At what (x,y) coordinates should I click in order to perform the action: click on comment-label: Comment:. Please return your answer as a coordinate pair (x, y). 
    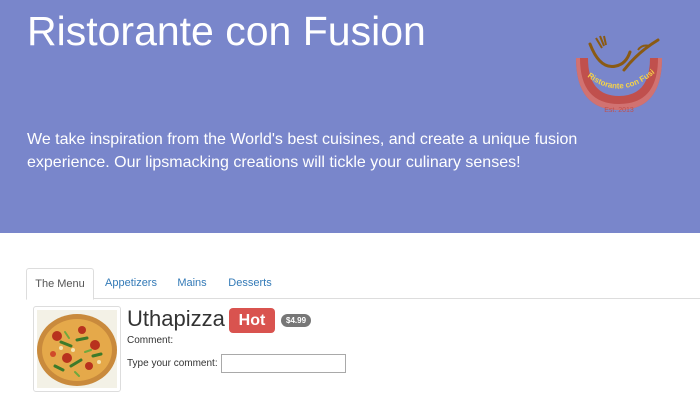
    Looking at the image, I should click on (150, 340).